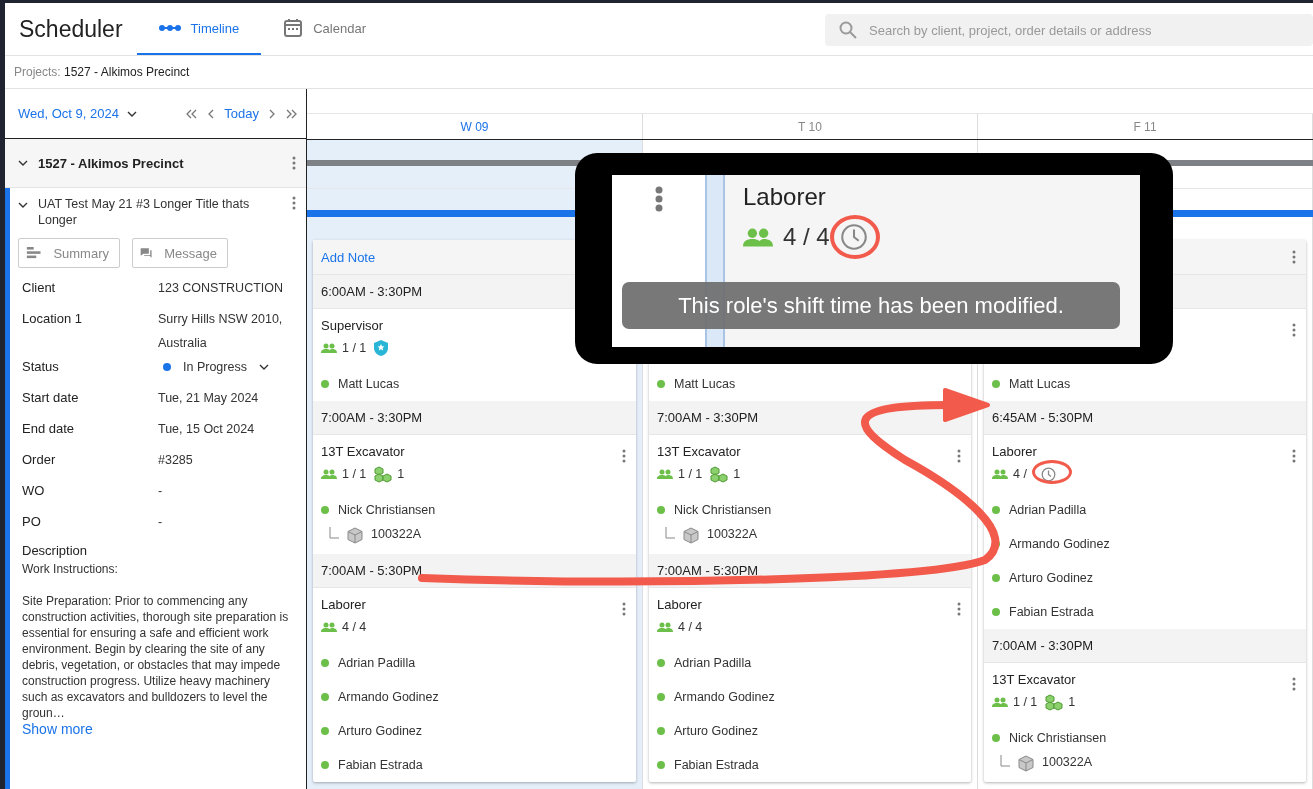 This screenshot has width=1313, height=789. I want to click on double-chevron-left-icon, so click(191, 113).